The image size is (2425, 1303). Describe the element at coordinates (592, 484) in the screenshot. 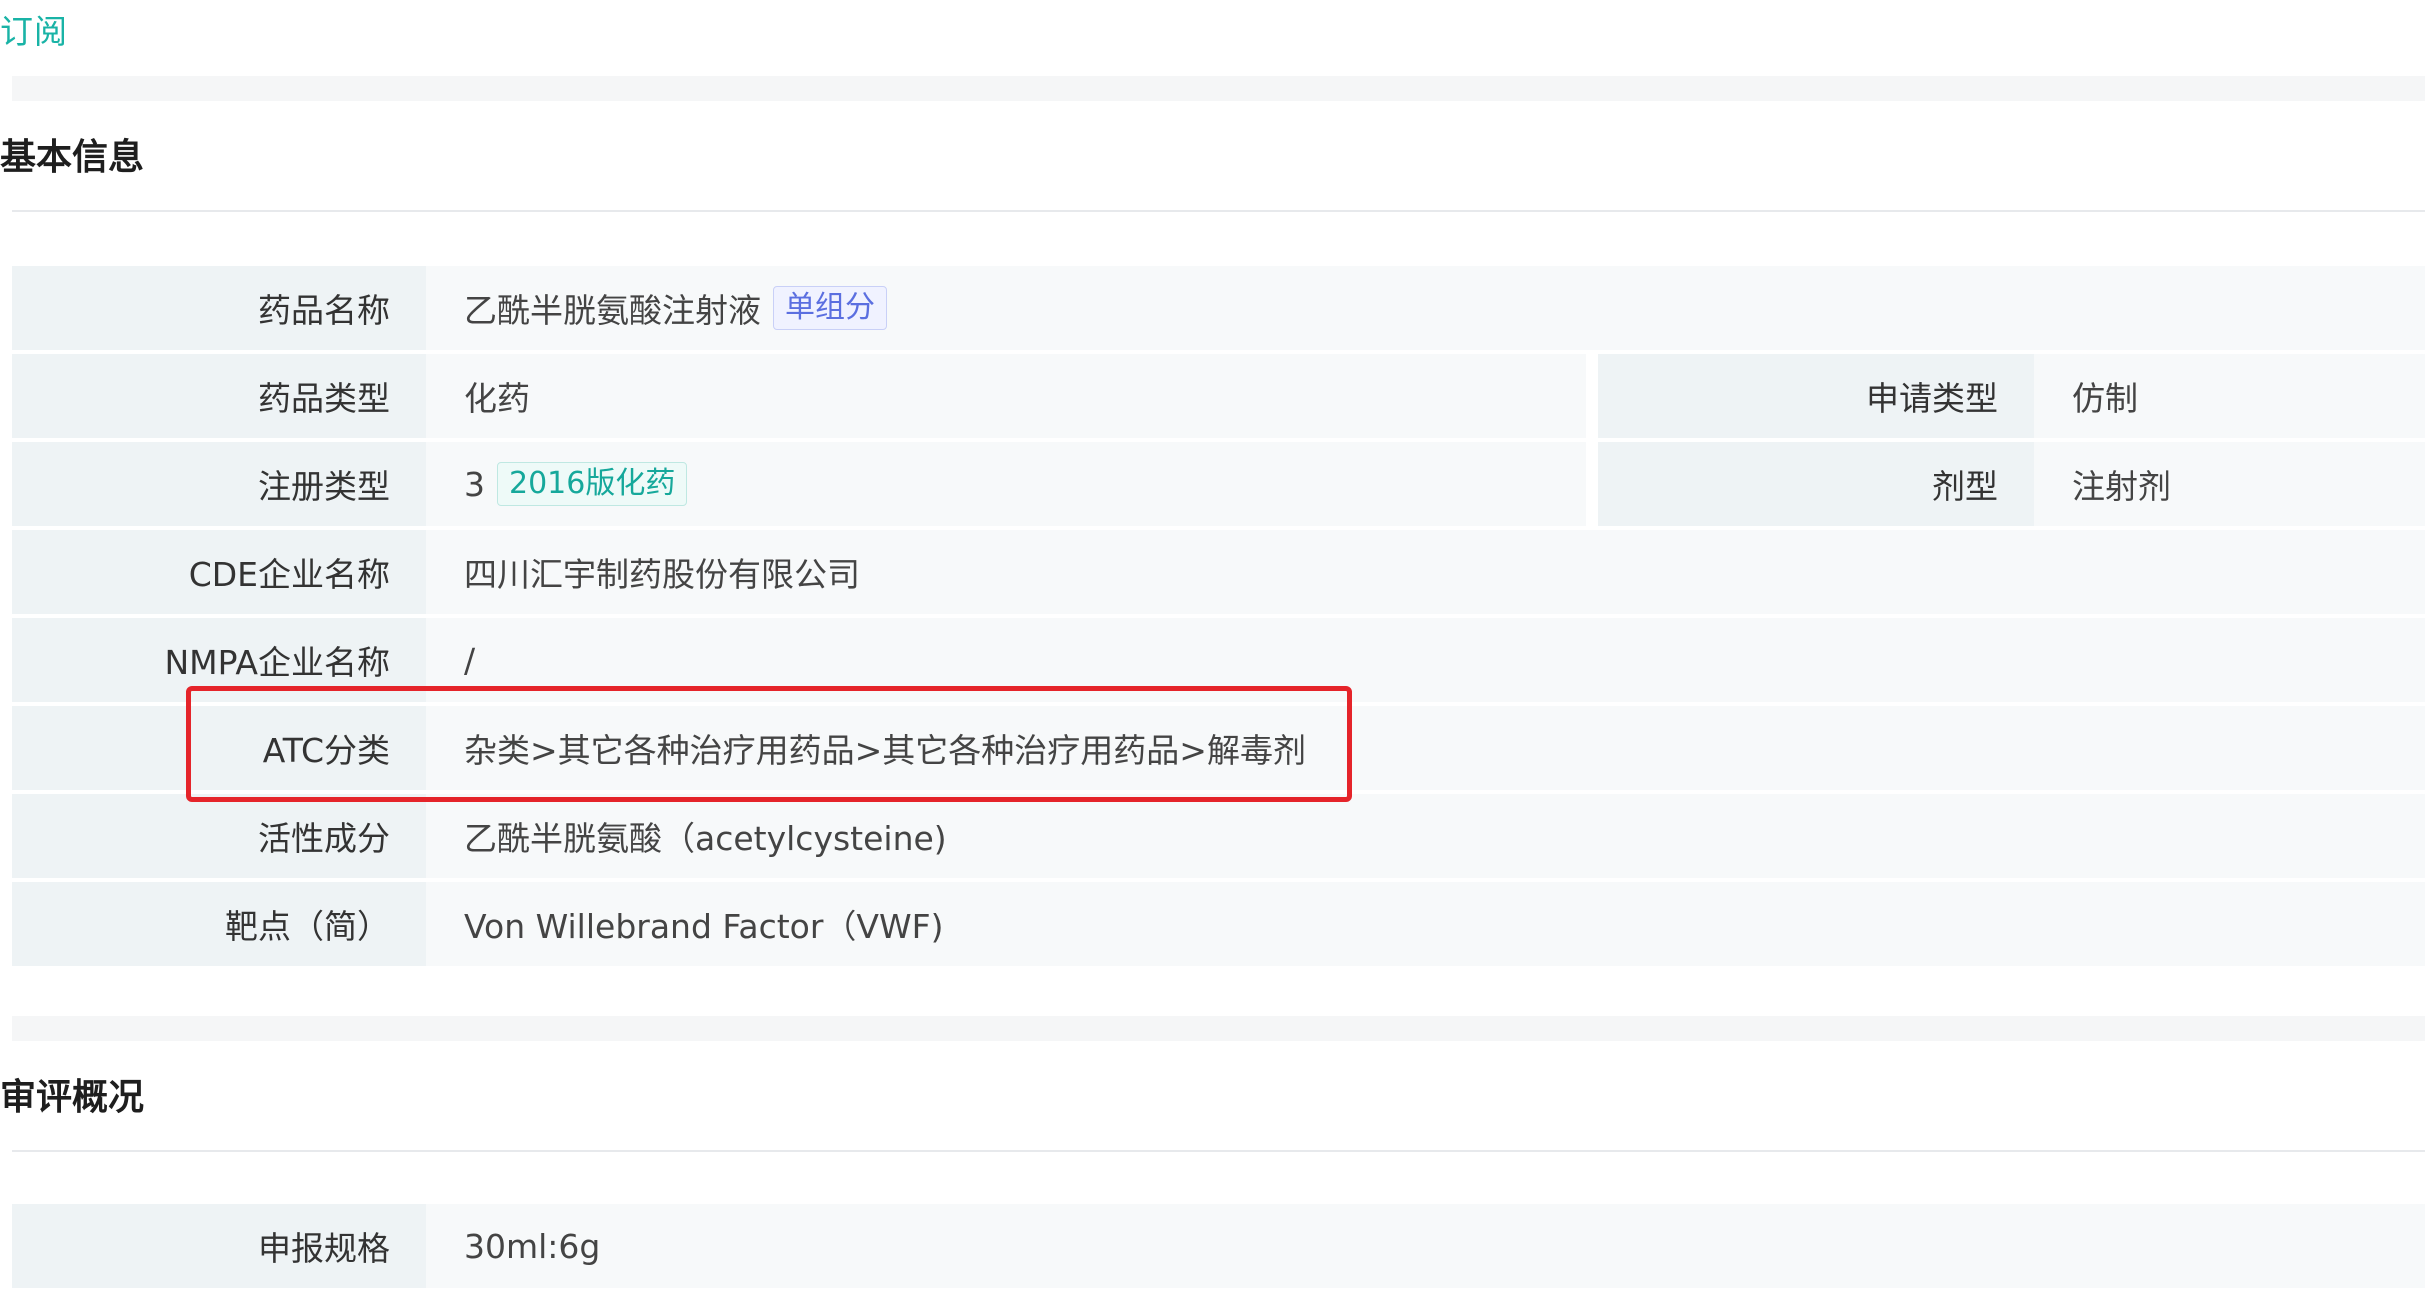

I see `registration-version-tag: 2016版化药` at that location.